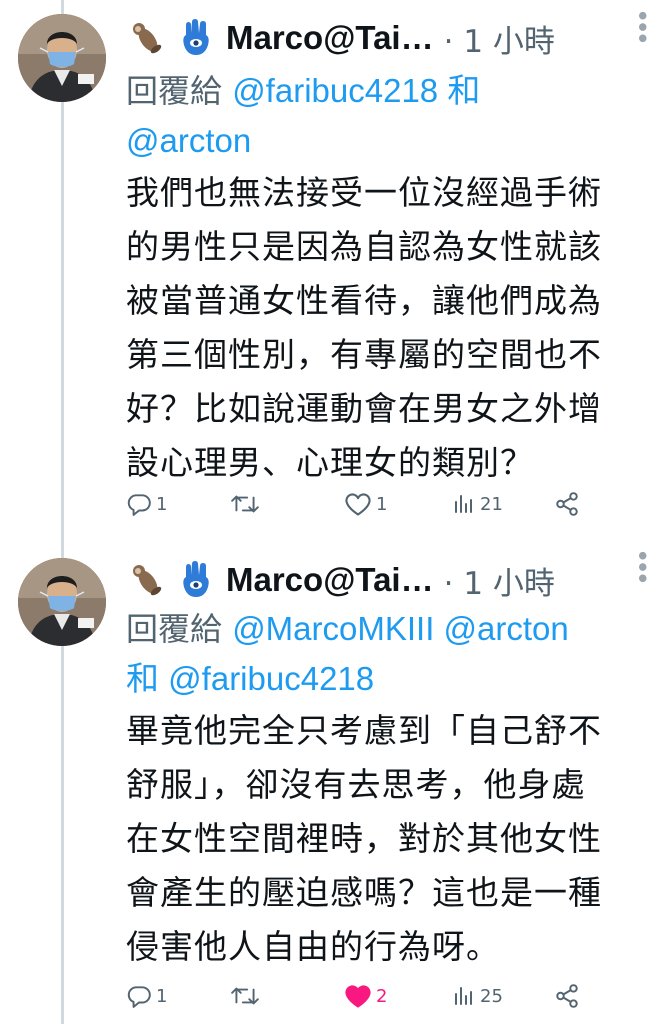 This screenshot has width=668, height=1024. Describe the element at coordinates (188, 140) in the screenshot. I see `reply-mentions-continued: @arcton` at that location.